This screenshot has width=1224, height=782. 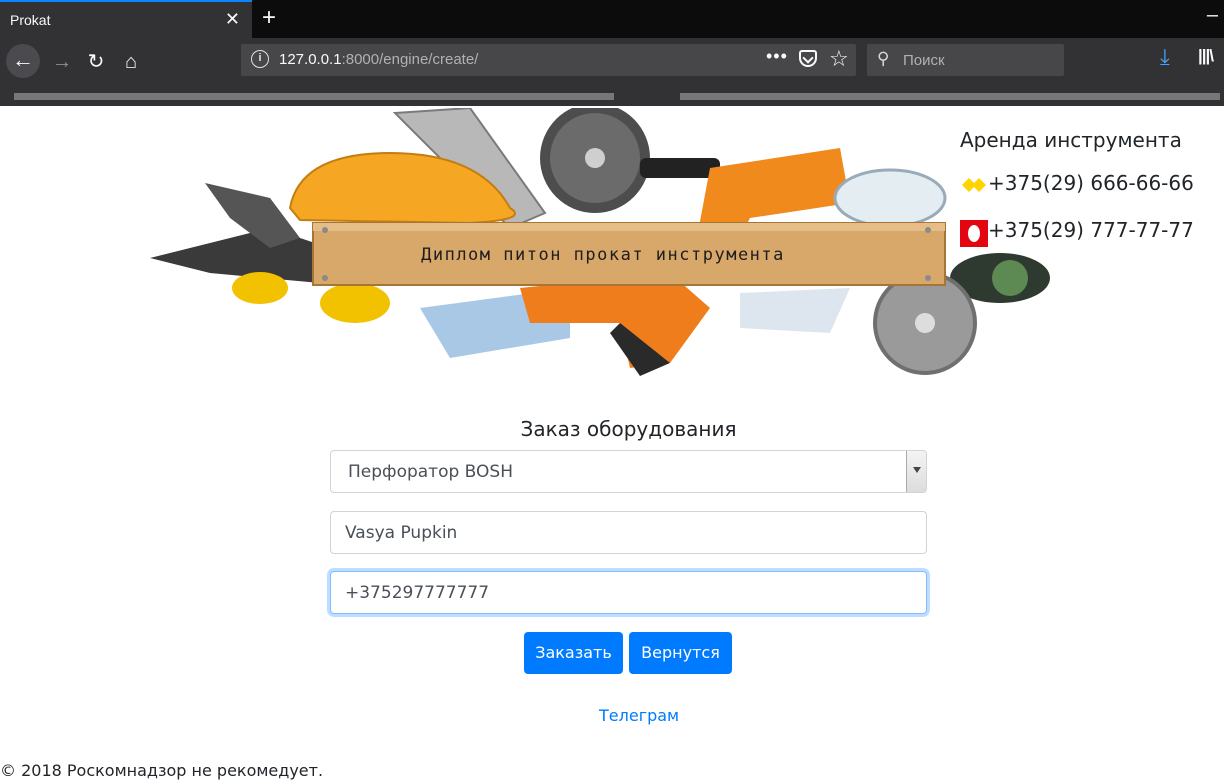 I want to click on url-bar: i 127.0.0.1:8000/engine/create/ ••• ☆, so click(x=548, y=60).